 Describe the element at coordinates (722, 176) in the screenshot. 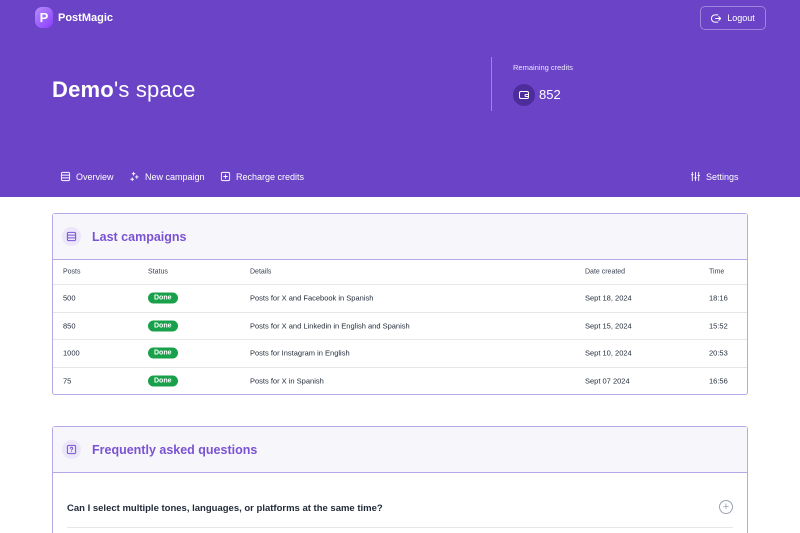

I see `nav-settings-label: Settings` at that location.